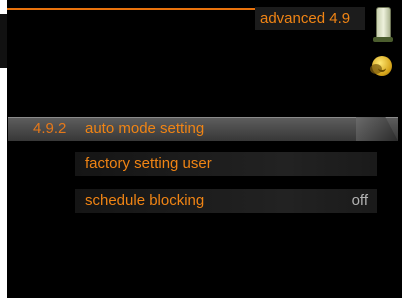 This screenshot has width=402, height=298. What do you see at coordinates (381, 66) in the screenshot?
I see `status-face-icon` at bounding box center [381, 66].